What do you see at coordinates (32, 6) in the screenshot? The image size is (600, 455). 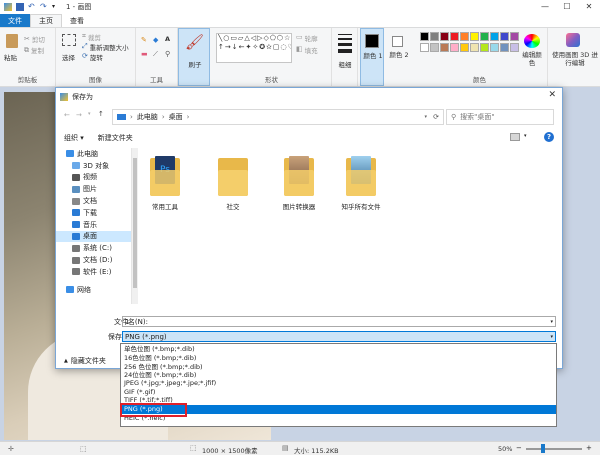 I see `undo-icon: ↶` at bounding box center [32, 6].